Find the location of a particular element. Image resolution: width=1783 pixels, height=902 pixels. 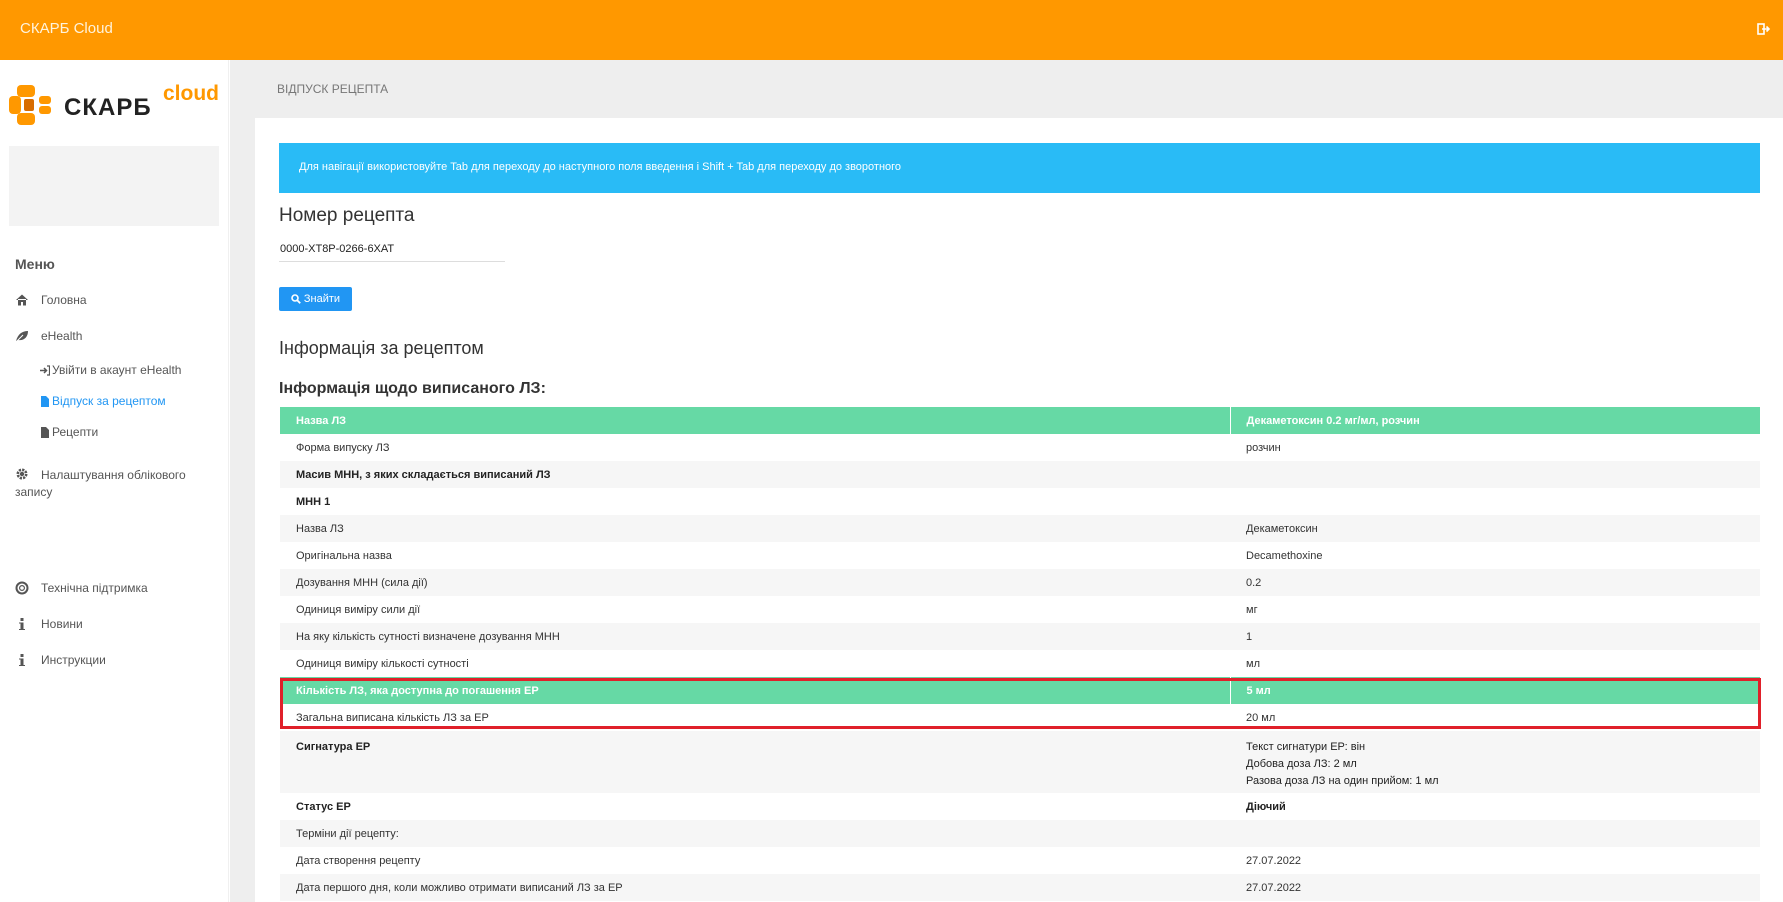

recipe-info-title: Інформація за рецептом is located at coordinates (381, 348).